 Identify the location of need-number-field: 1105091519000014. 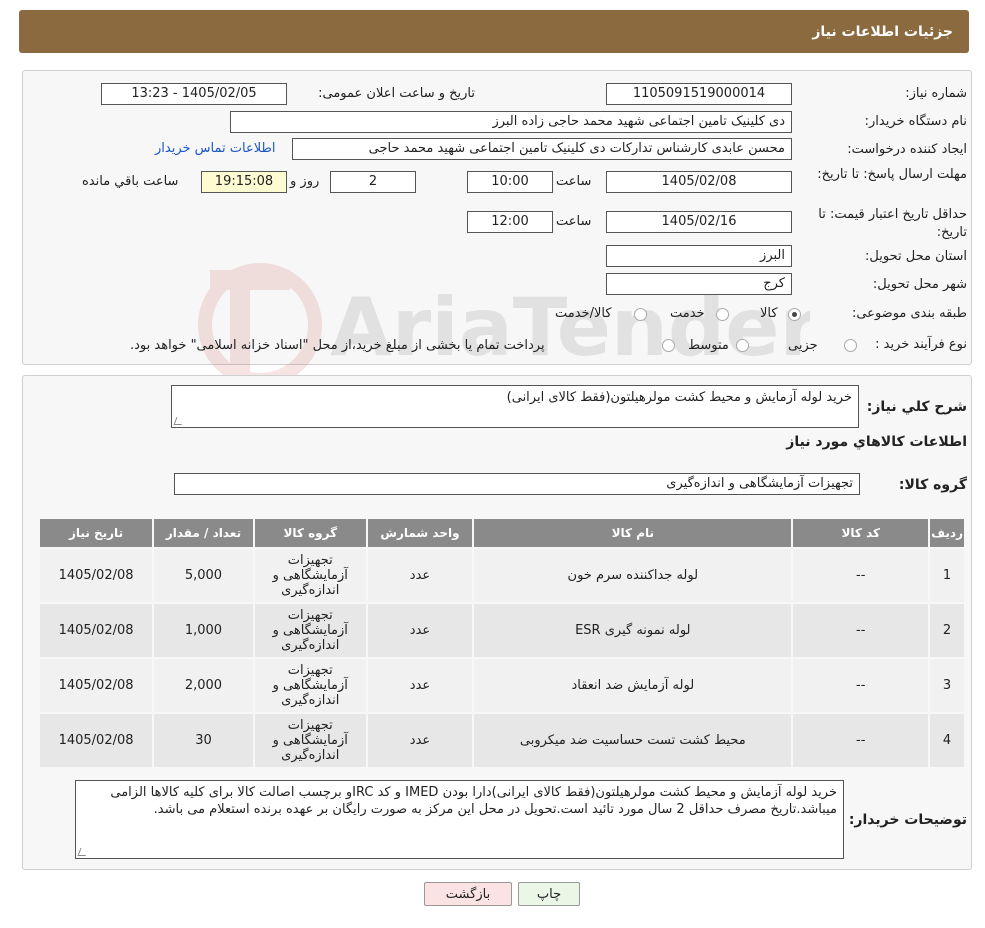
(699, 94).